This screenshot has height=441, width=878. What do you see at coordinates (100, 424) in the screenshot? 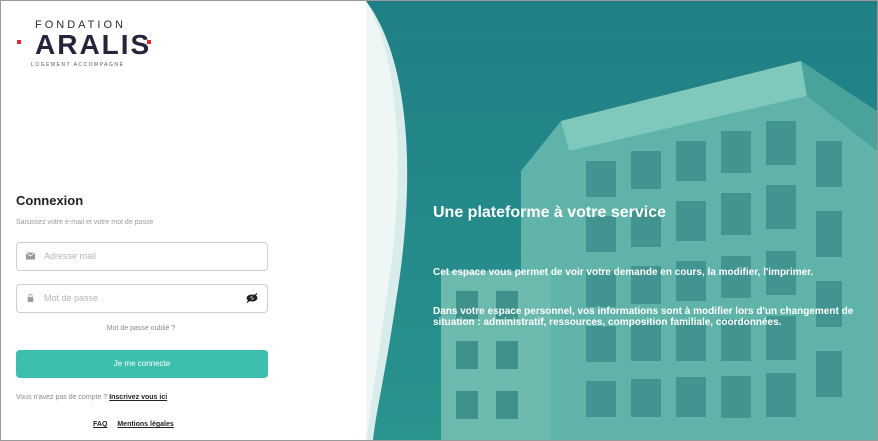
I see `faq-link: FAQ` at bounding box center [100, 424].